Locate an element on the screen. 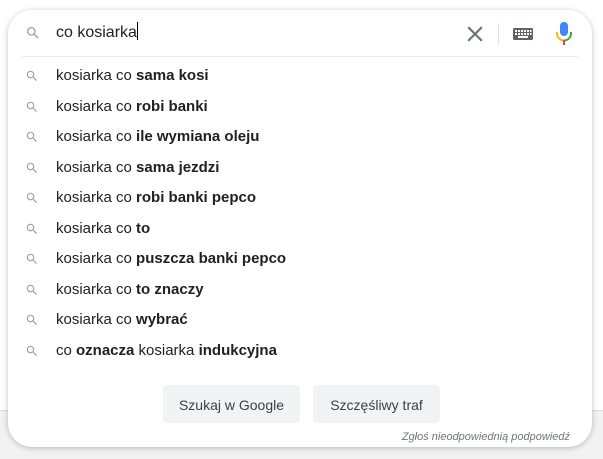 This screenshot has width=603, height=459. suggestion-prefix: co is located at coordinates (66, 350).